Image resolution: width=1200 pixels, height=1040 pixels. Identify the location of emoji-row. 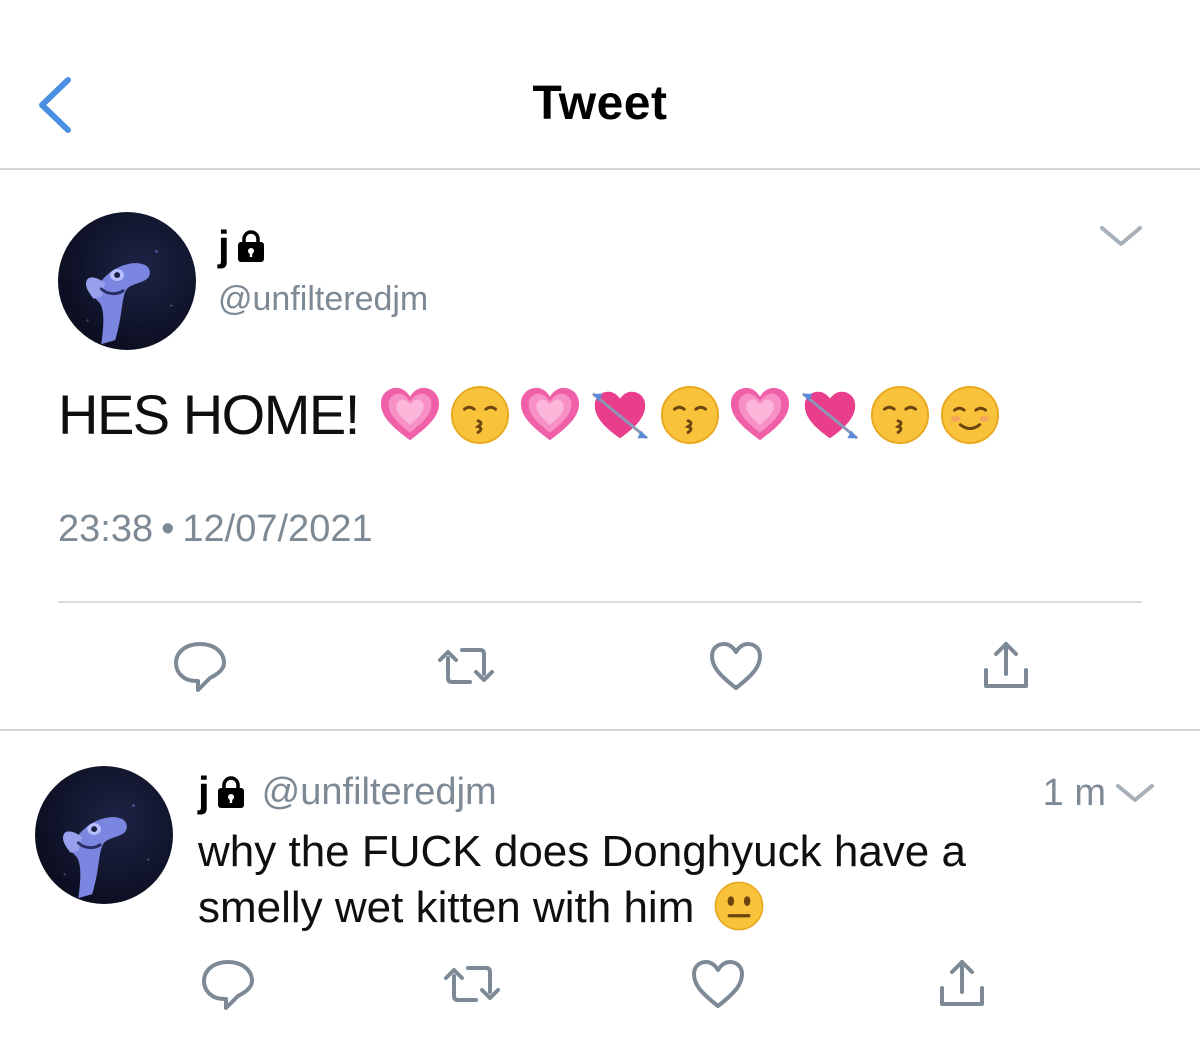
(690, 415).